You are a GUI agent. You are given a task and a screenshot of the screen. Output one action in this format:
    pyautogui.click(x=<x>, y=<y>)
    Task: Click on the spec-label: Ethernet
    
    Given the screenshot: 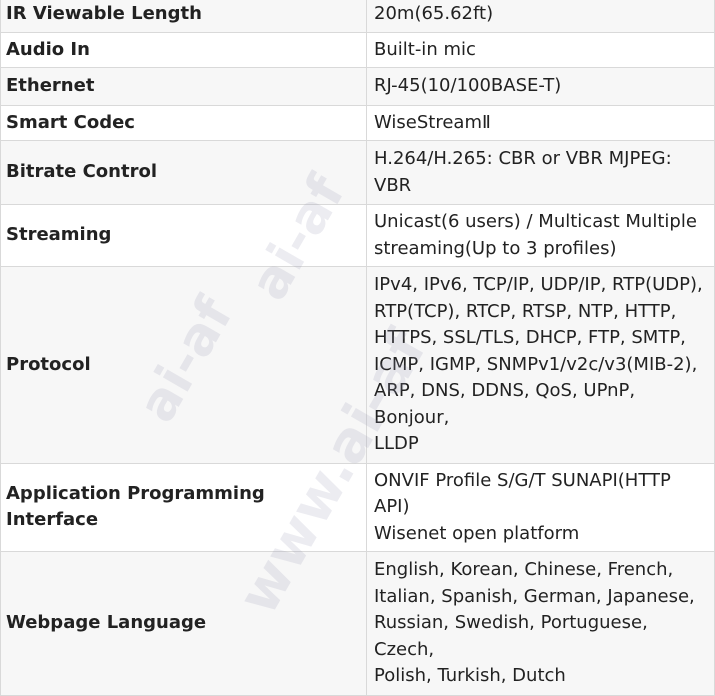 What is the action you would take?
    pyautogui.click(x=183, y=86)
    